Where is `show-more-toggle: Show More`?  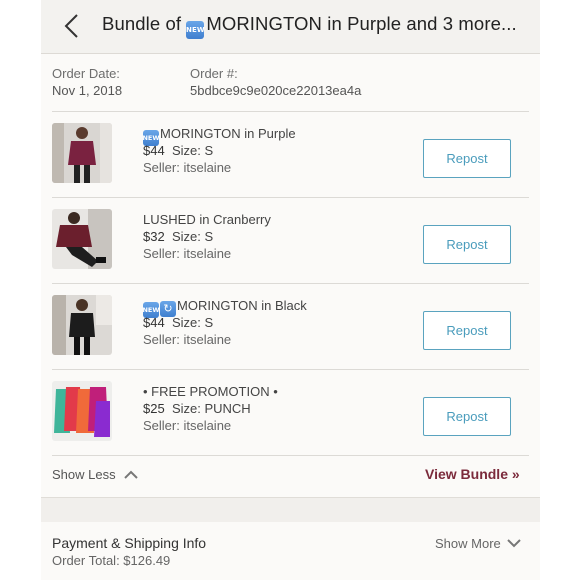 show-more-toggle: Show More is located at coordinates (478, 543).